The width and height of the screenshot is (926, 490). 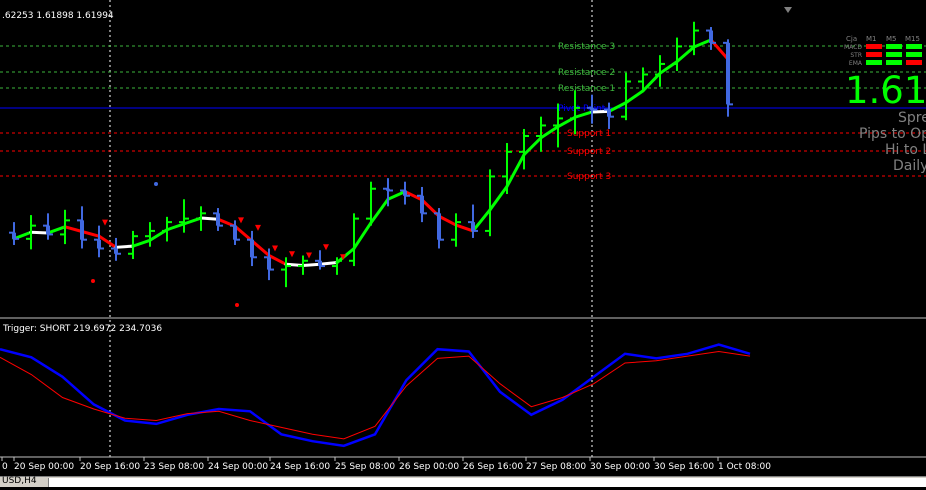 I want to click on time-tick-label: 1 Oct 08:00, so click(x=744, y=467).